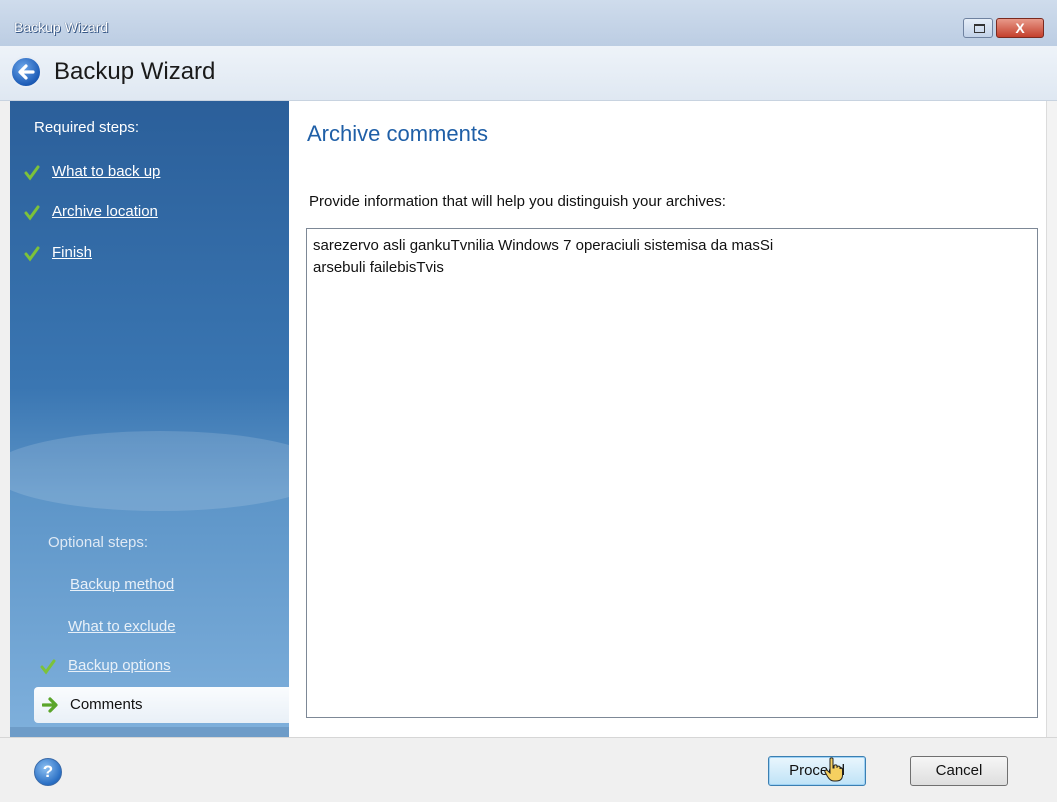 The image size is (1057, 802). Describe the element at coordinates (98, 542) in the screenshot. I see `optional-steps-heading: Optional steps:` at that location.